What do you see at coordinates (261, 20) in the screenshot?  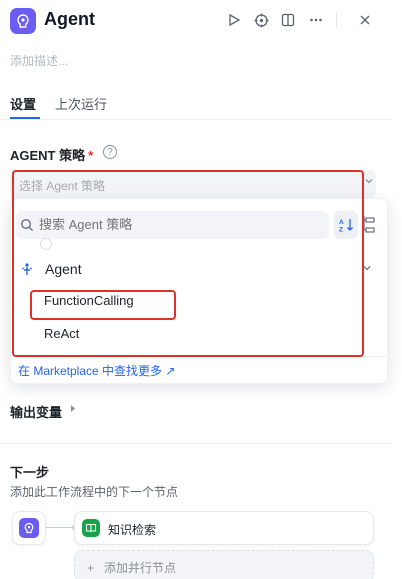 I see `locate-icon` at bounding box center [261, 20].